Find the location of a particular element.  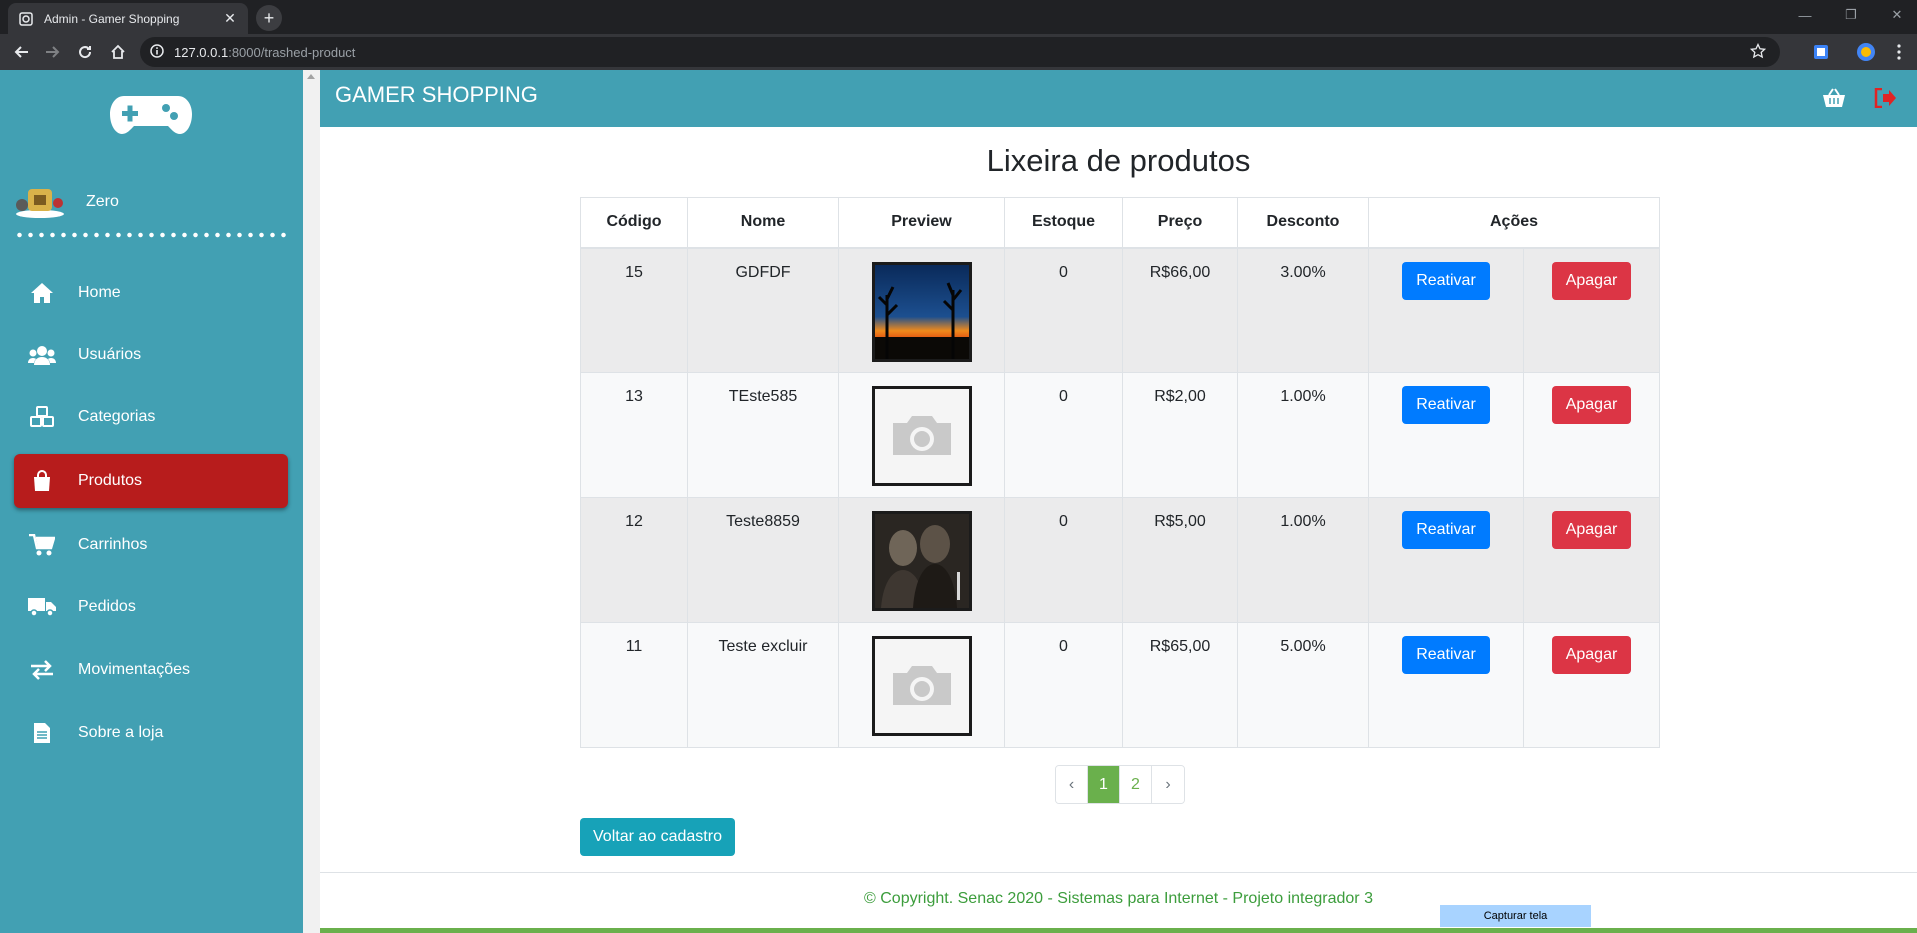

product-preview-placeholder is located at coordinates (921, 436).